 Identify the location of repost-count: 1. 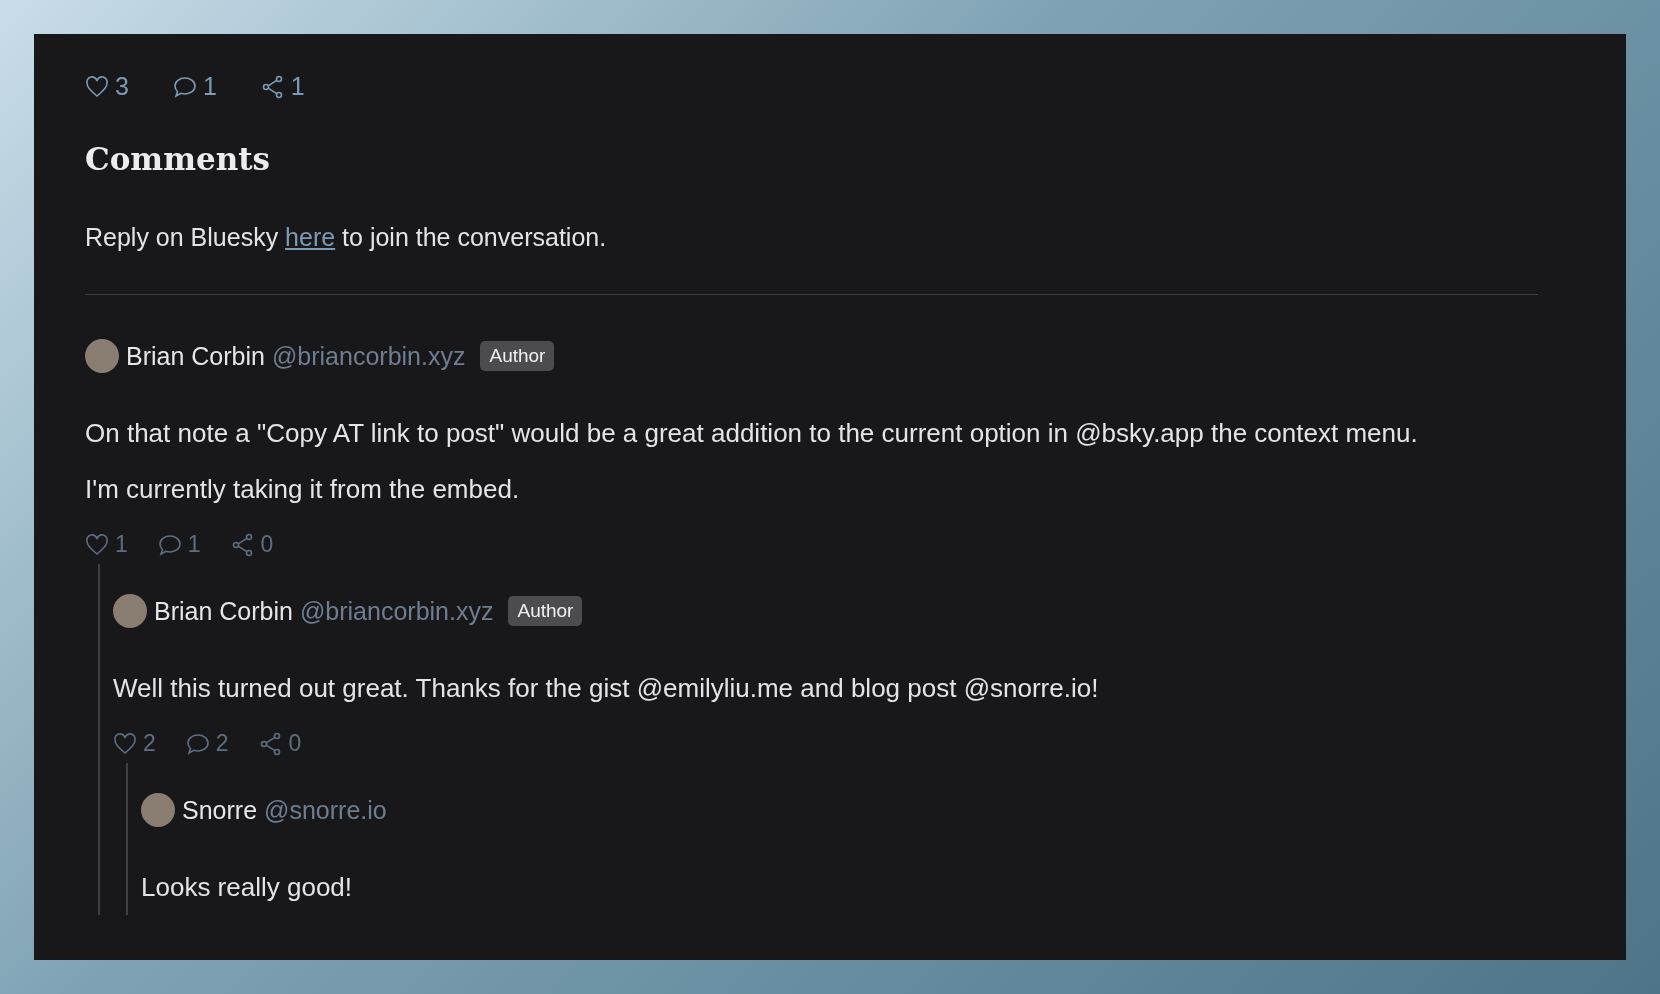
(297, 86).